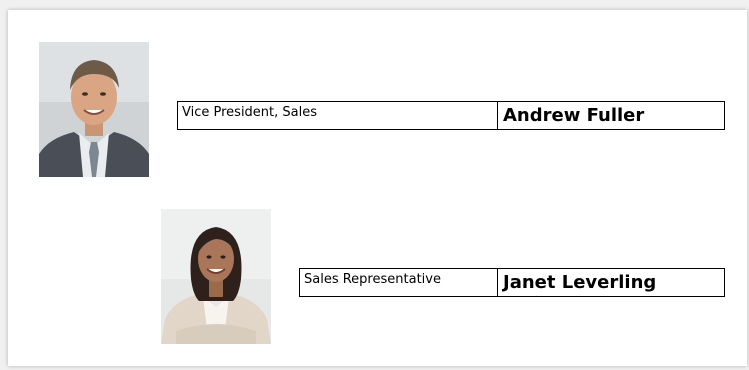  Describe the element at coordinates (580, 282) in the screenshot. I see `employee-name: Janet Leverling` at that location.